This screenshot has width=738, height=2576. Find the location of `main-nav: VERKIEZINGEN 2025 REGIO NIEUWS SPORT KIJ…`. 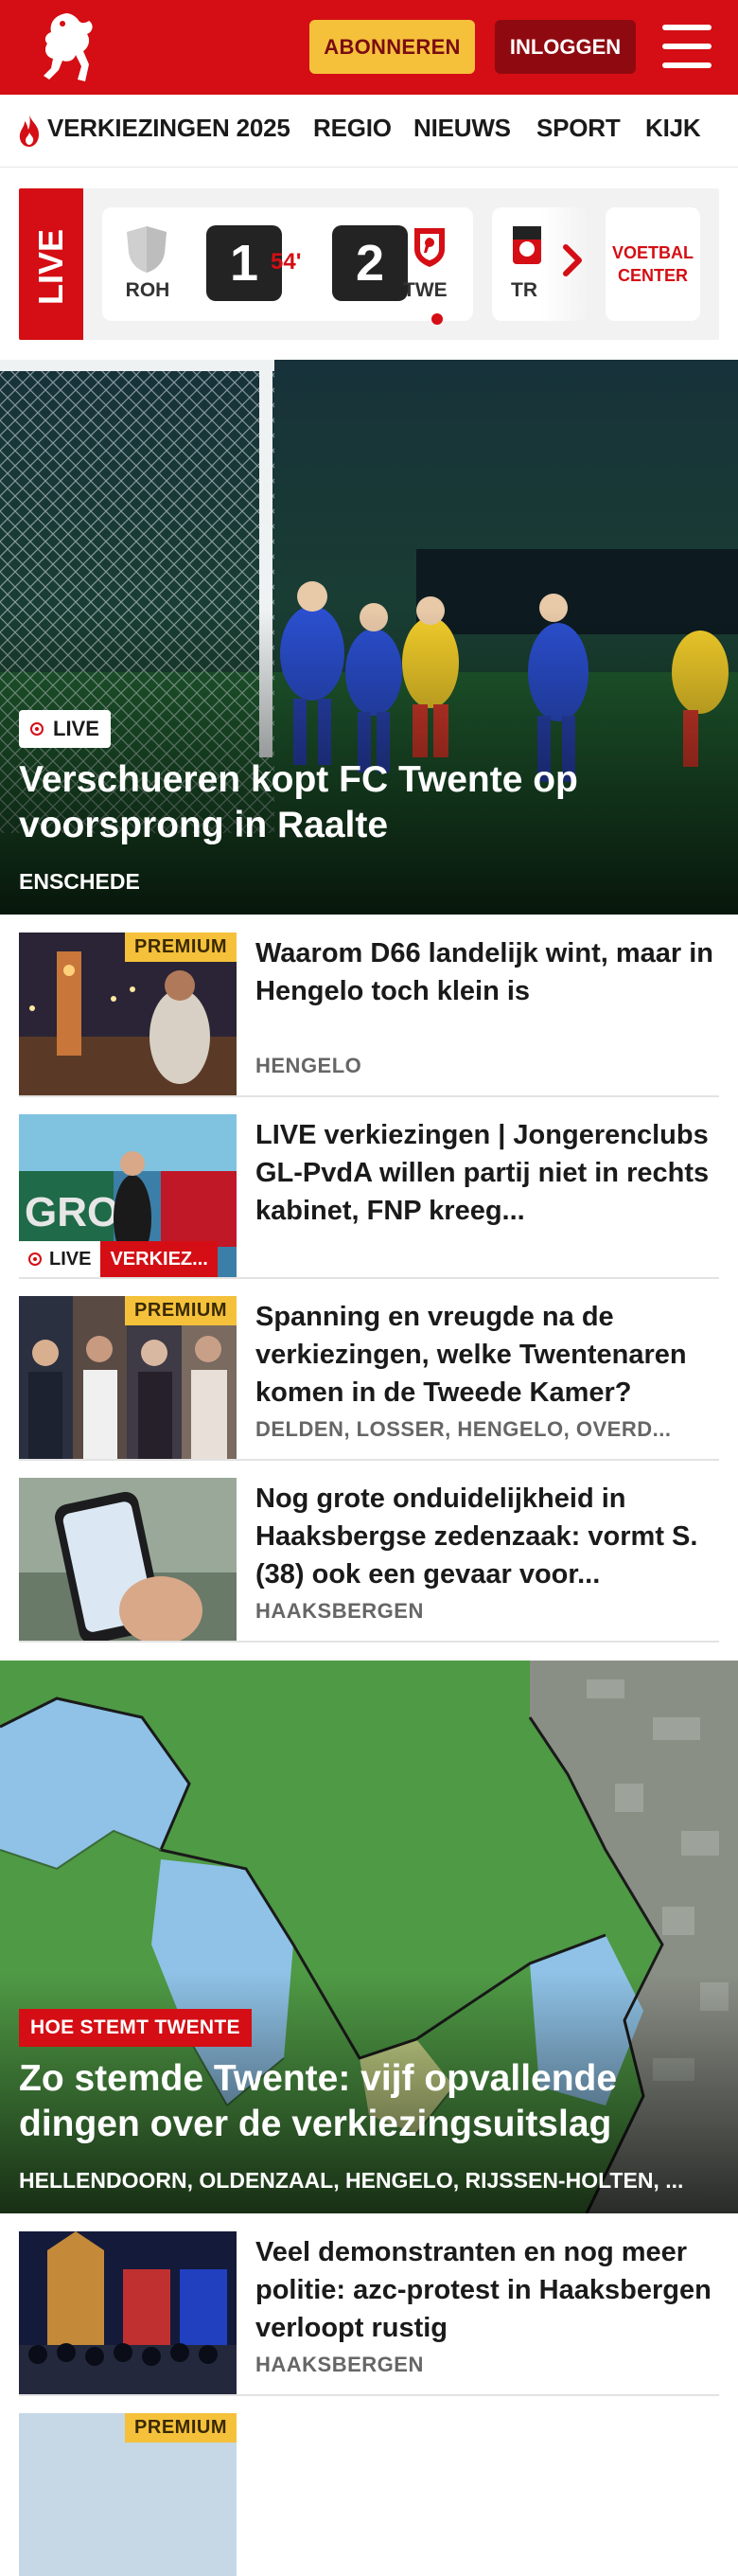

main-nav: VERKIEZINGEN 2025 REGIO NIEUWS SPORT KIJ… is located at coordinates (369, 131).